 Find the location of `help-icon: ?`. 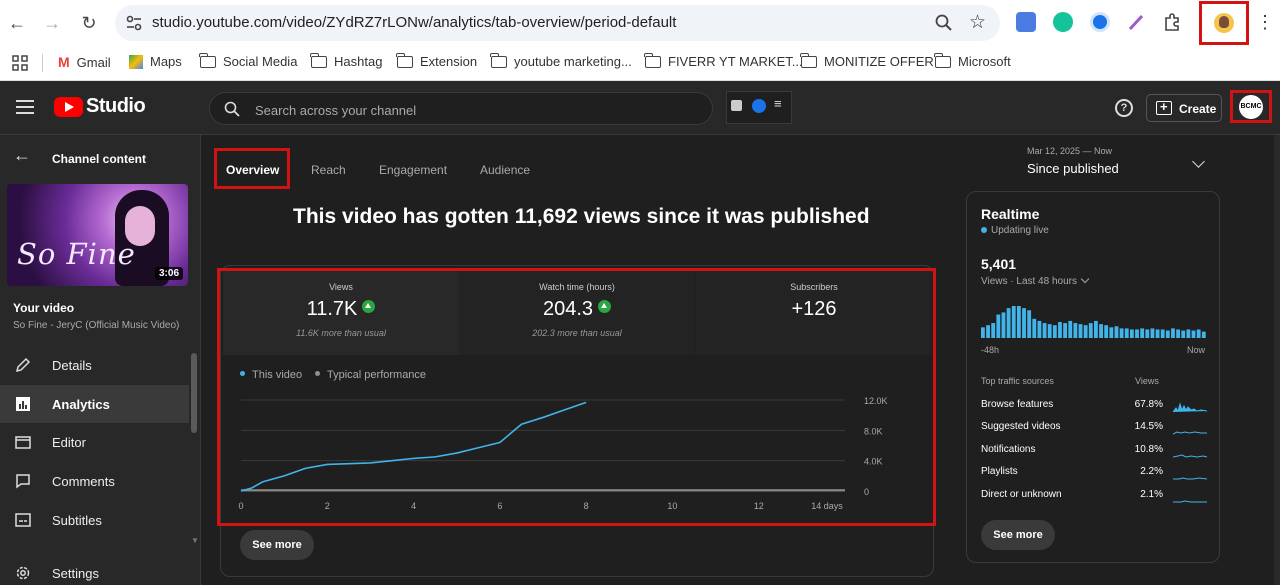

help-icon: ? is located at coordinates (1124, 108).